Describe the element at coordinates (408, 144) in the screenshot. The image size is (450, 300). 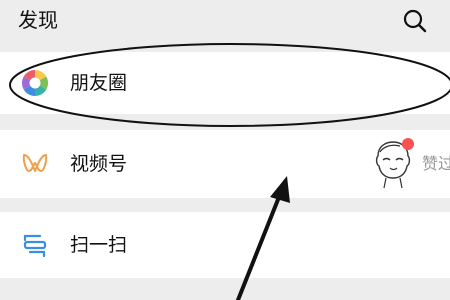
I see `notification-badge` at that location.